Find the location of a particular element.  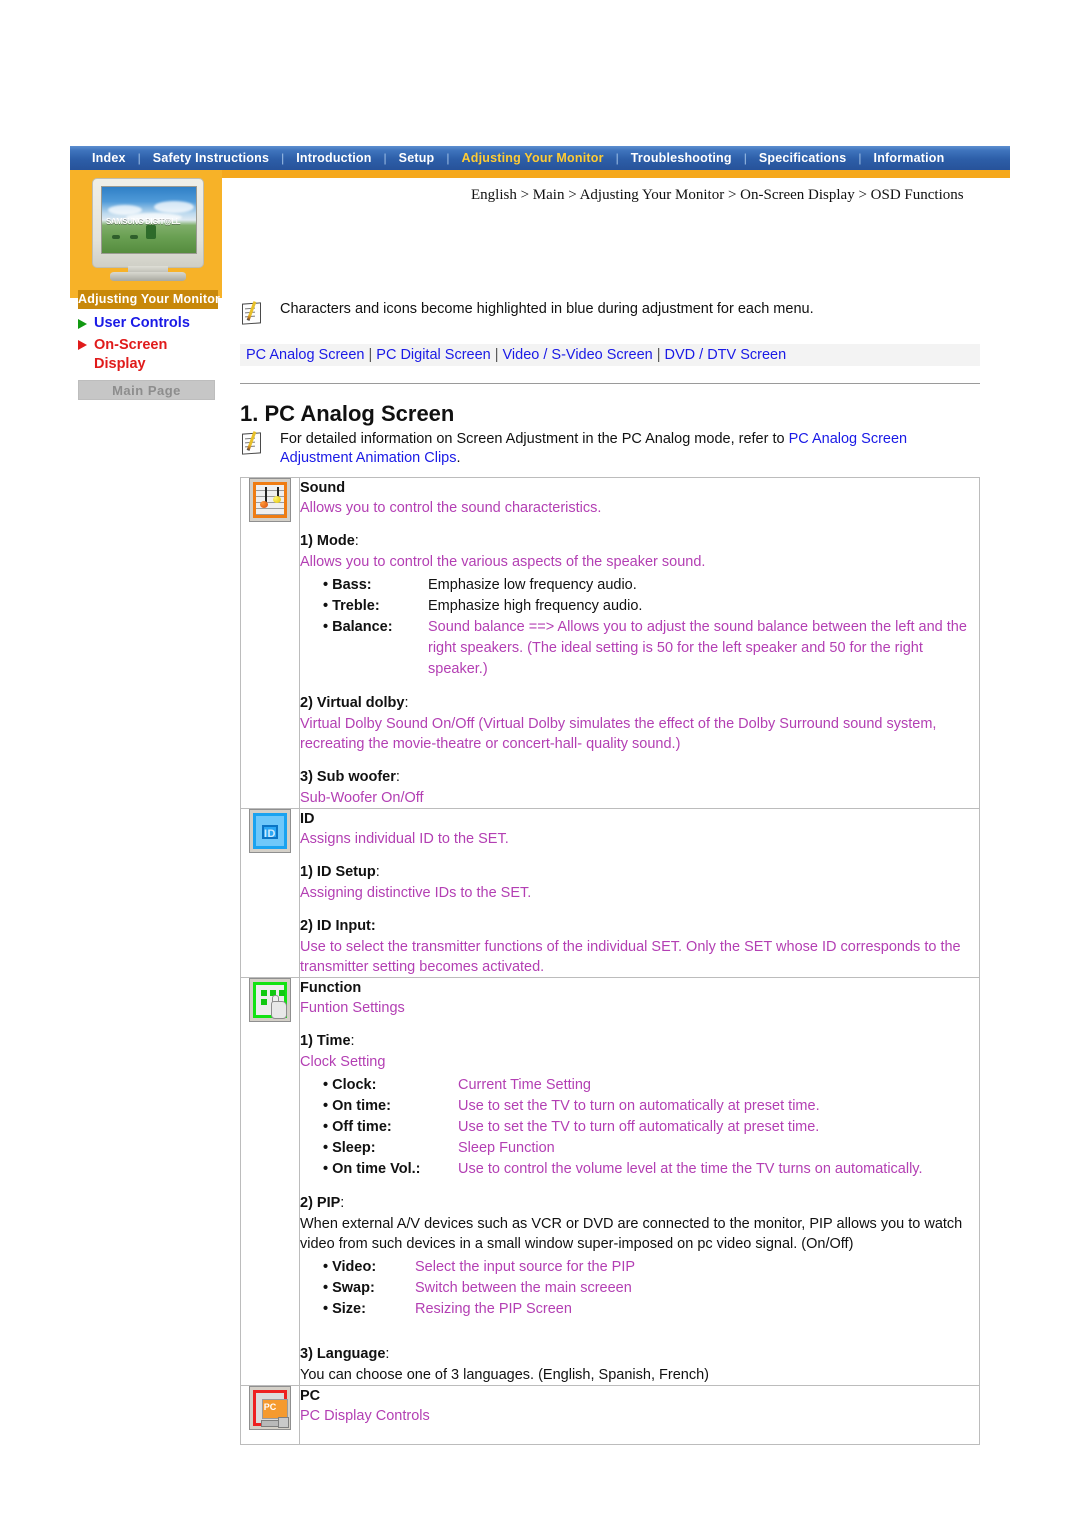

nav-item-introduction: Introduction is located at coordinates (333, 158).